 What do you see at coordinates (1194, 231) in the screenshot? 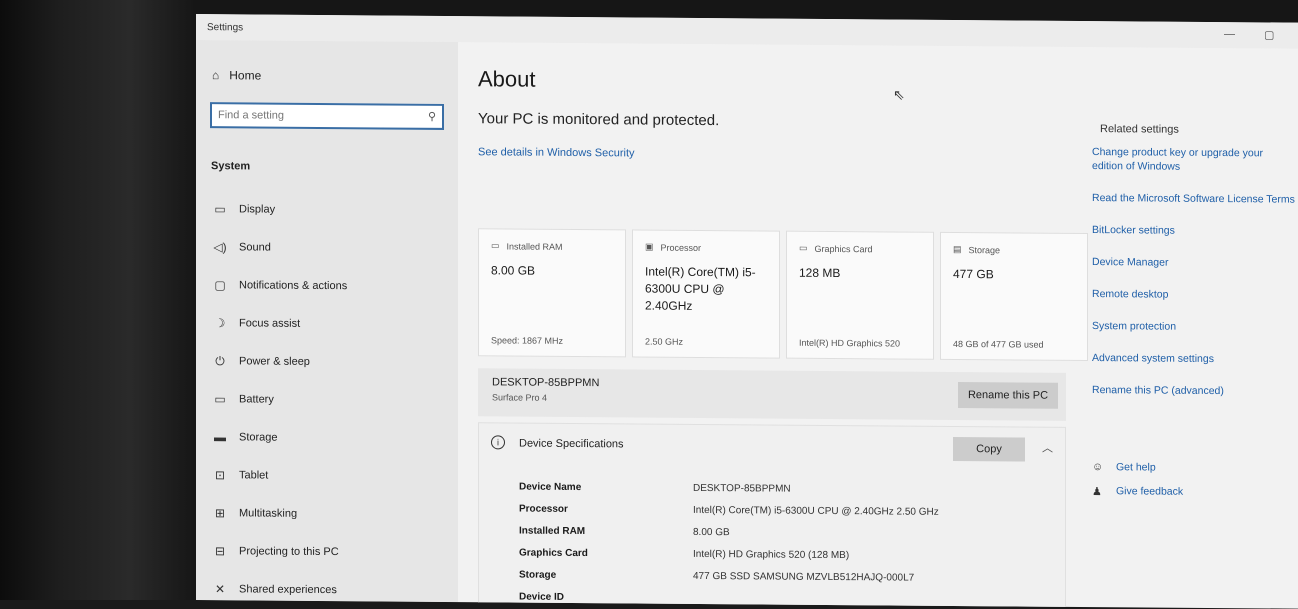
I see `bitlocker-settings-link: BitLocker settings` at bounding box center [1194, 231].